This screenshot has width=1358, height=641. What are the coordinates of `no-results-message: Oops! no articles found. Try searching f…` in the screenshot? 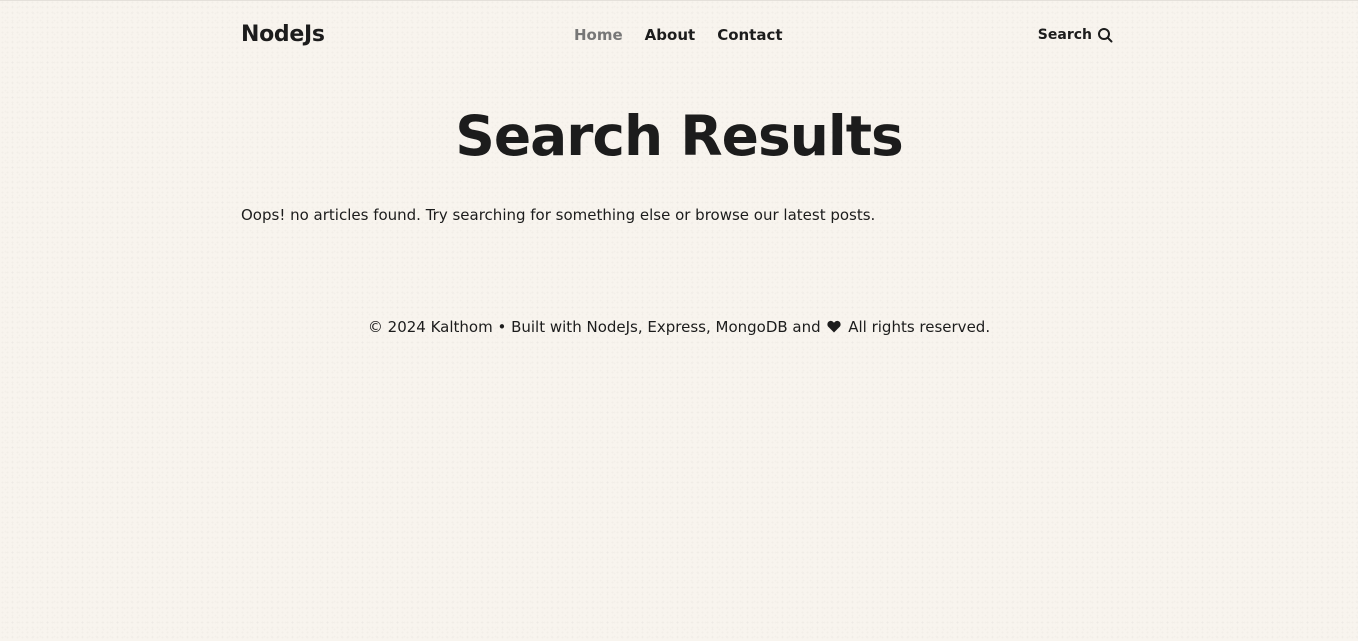 It's located at (558, 215).